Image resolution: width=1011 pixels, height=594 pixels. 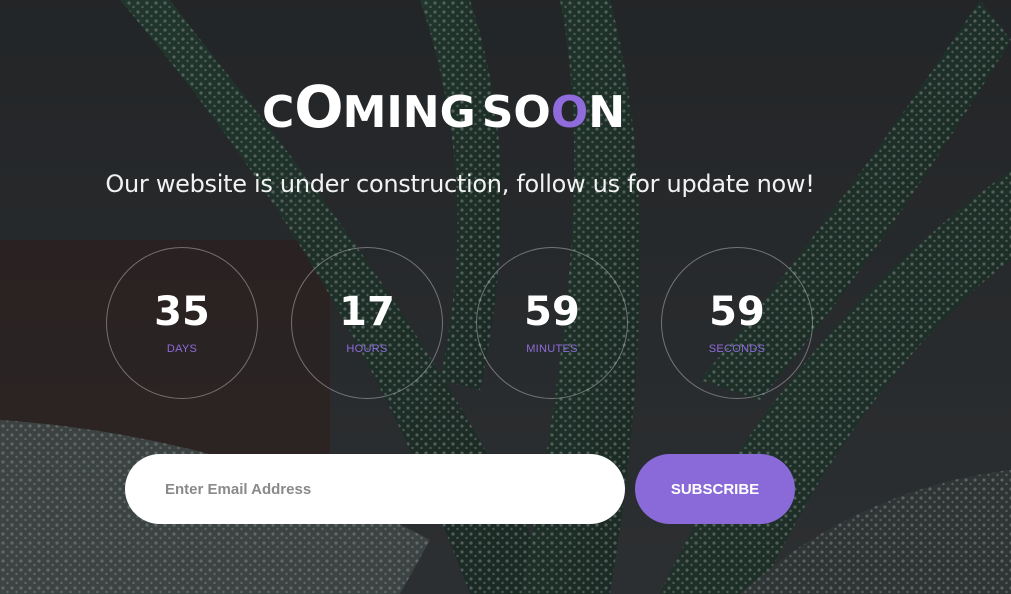 I want to click on countdown-value: 35, so click(x=182, y=312).